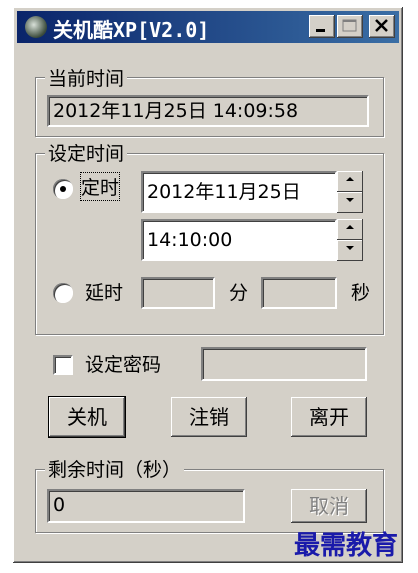  What do you see at coordinates (329, 506) in the screenshot?
I see `cancel-button: 取消` at bounding box center [329, 506].